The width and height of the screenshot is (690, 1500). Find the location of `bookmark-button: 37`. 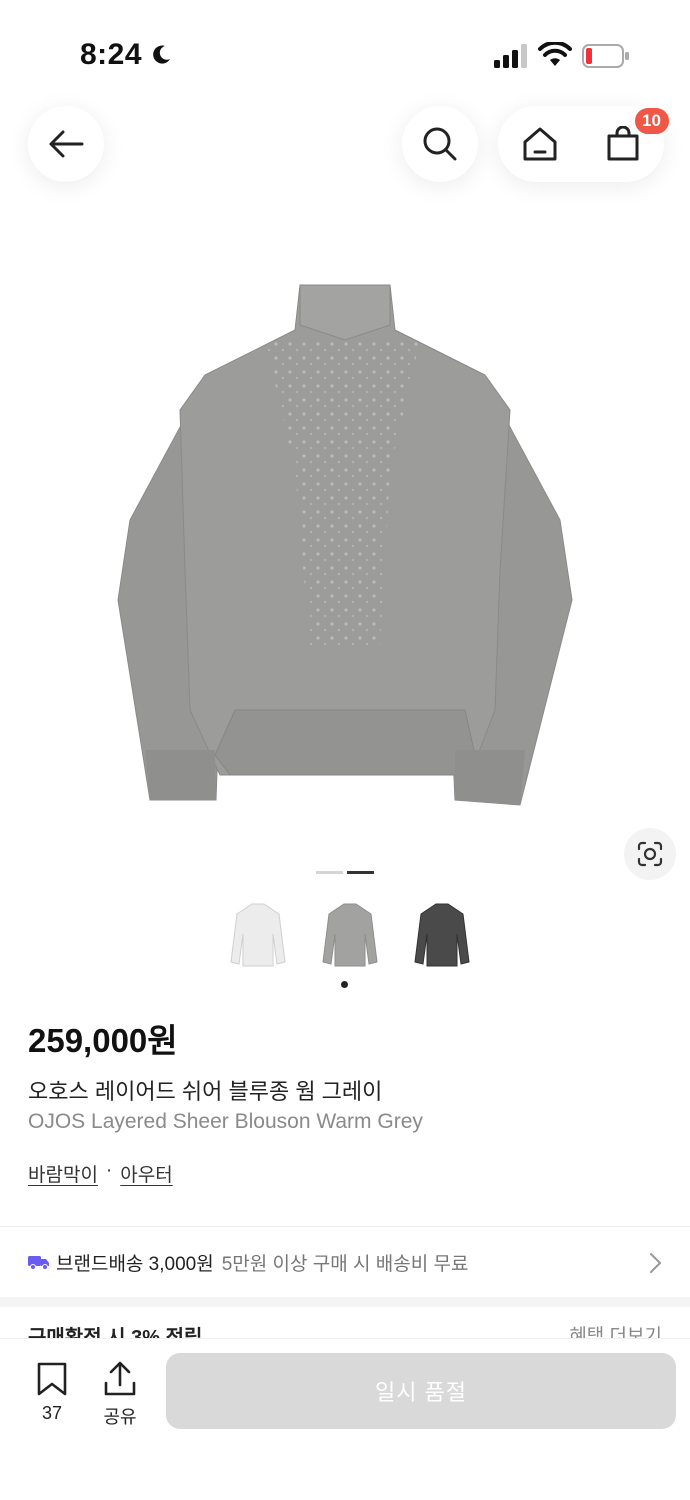

bookmark-button: 37 is located at coordinates (52, 1392).